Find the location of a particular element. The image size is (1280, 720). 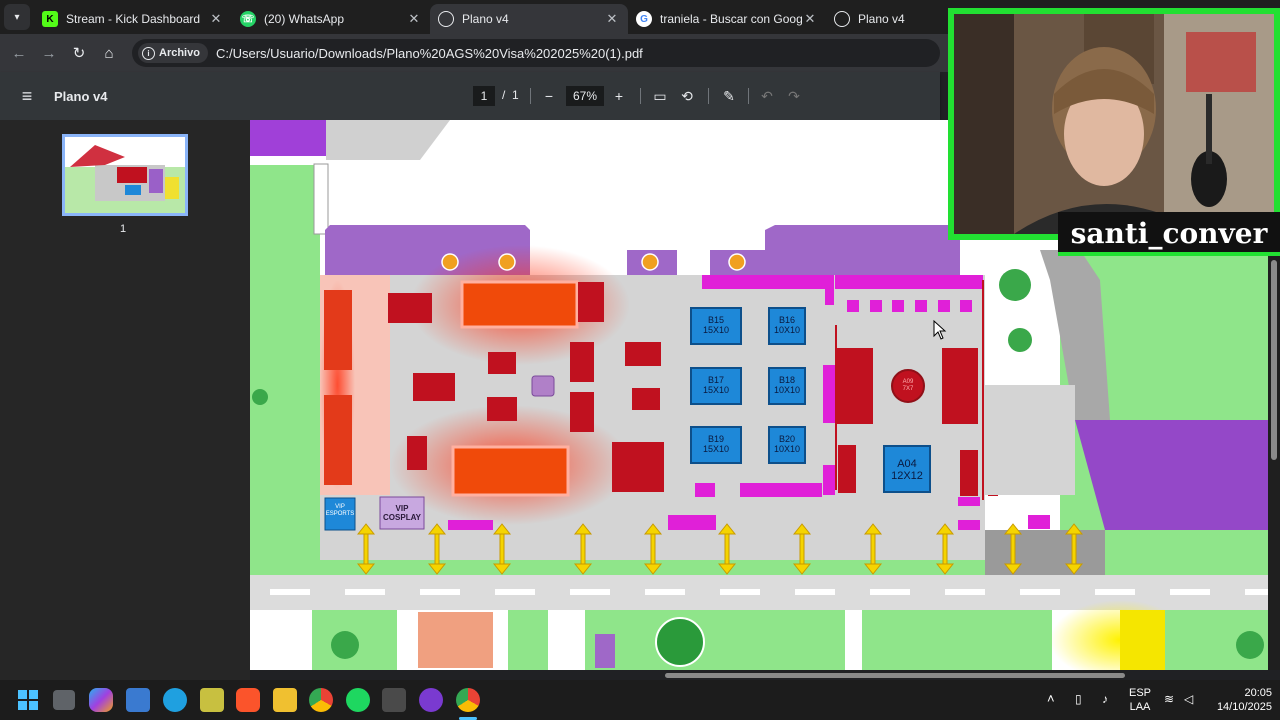

booth-b20: B20 10X10 is located at coordinates (787, 444).